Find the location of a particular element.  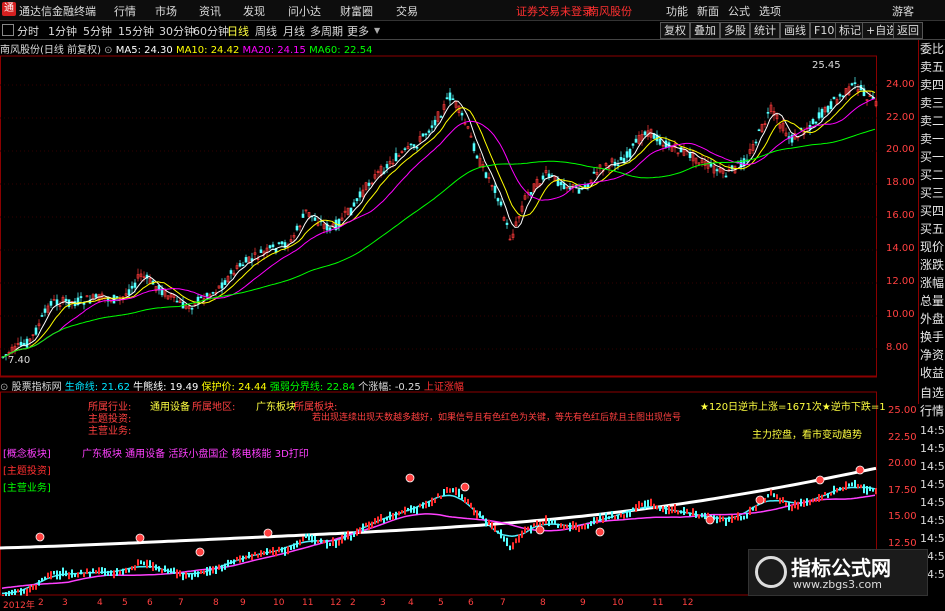

menu-item-ask: 问小达 is located at coordinates (304, 11).